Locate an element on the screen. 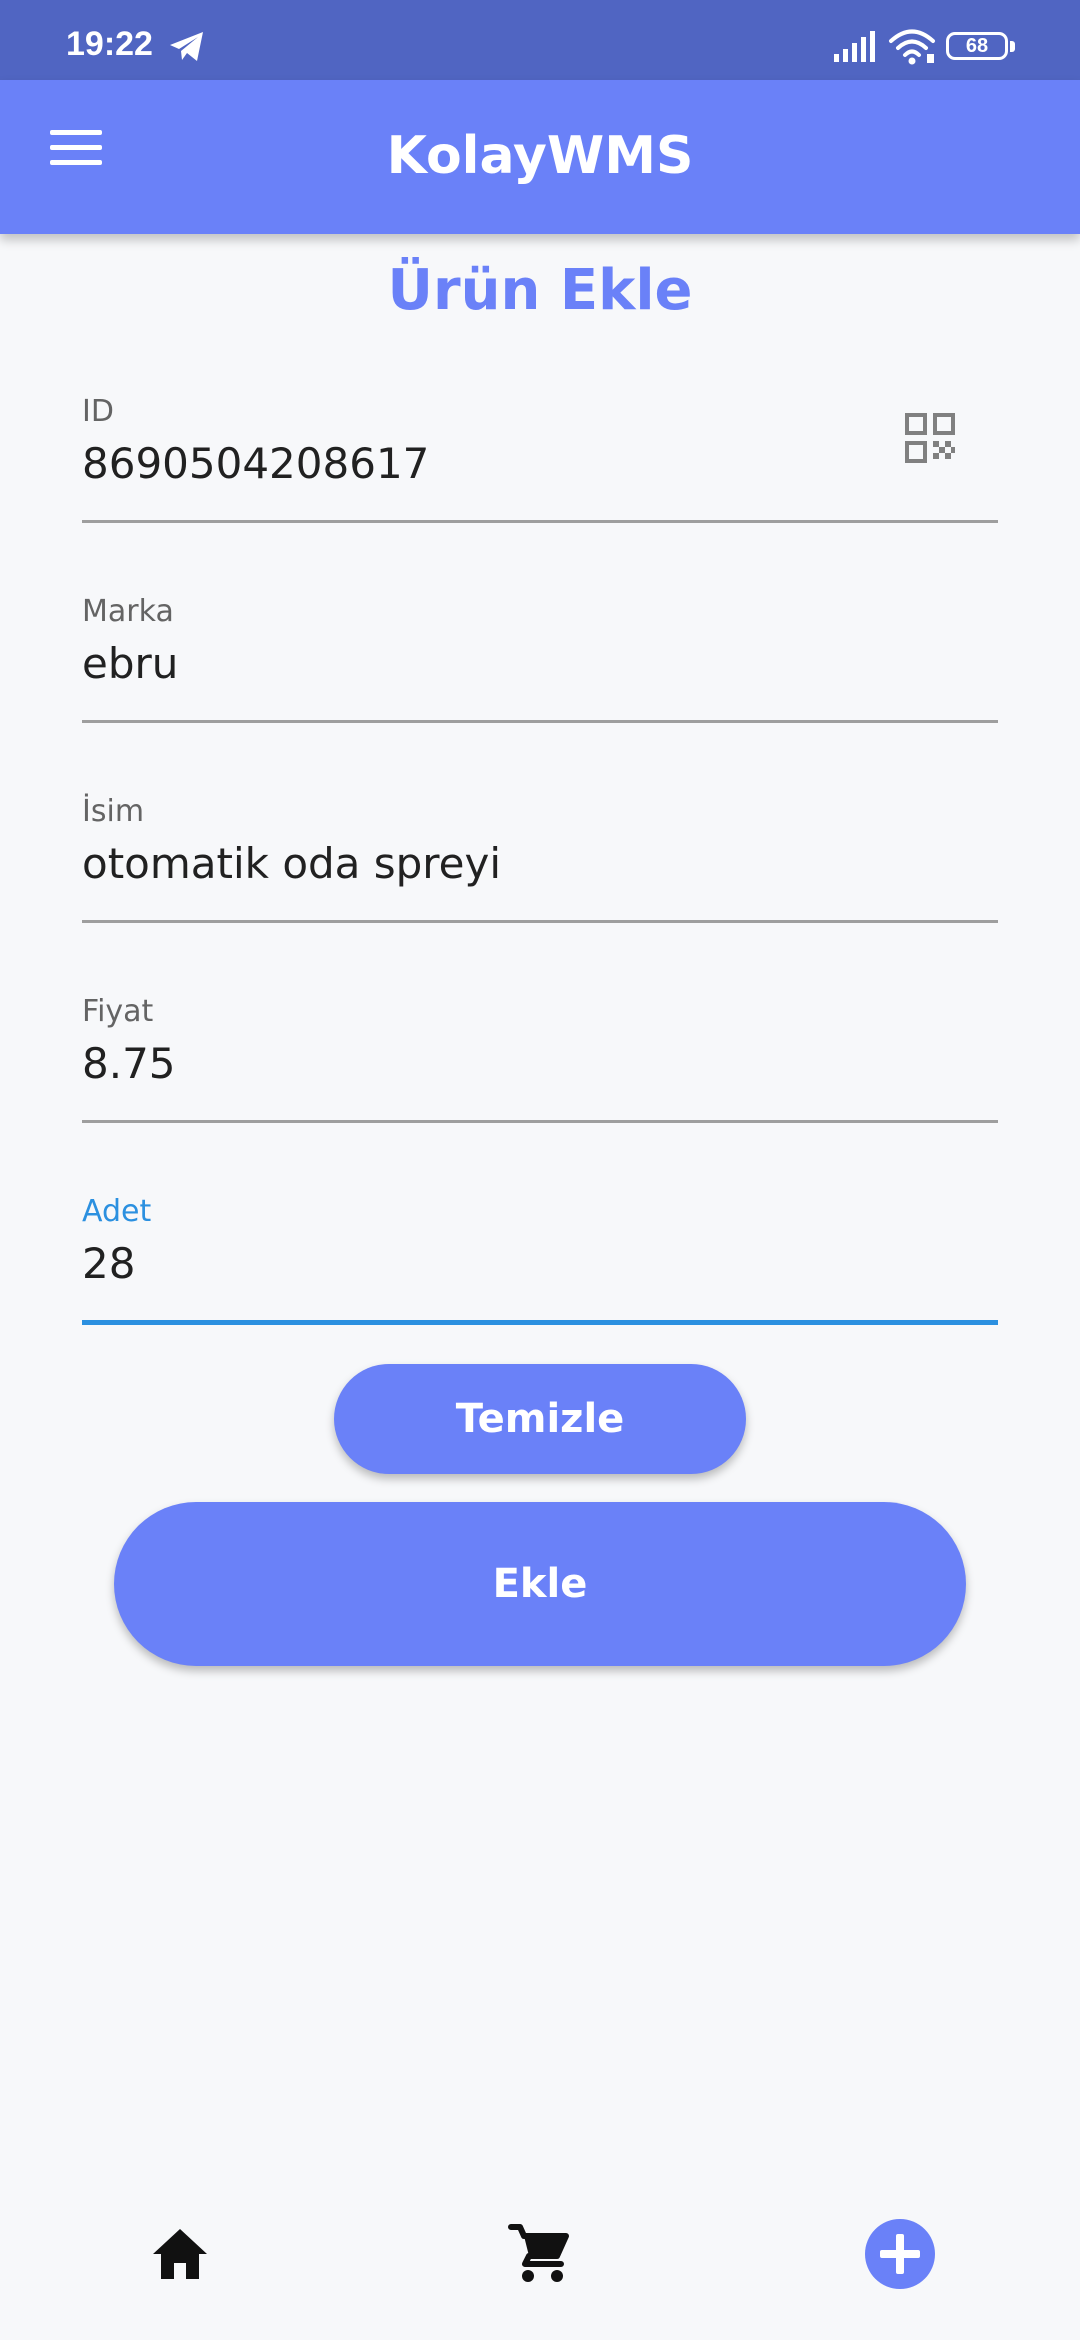 This screenshot has height=2340, width=1080. battery-level: 68 is located at coordinates (977, 46).